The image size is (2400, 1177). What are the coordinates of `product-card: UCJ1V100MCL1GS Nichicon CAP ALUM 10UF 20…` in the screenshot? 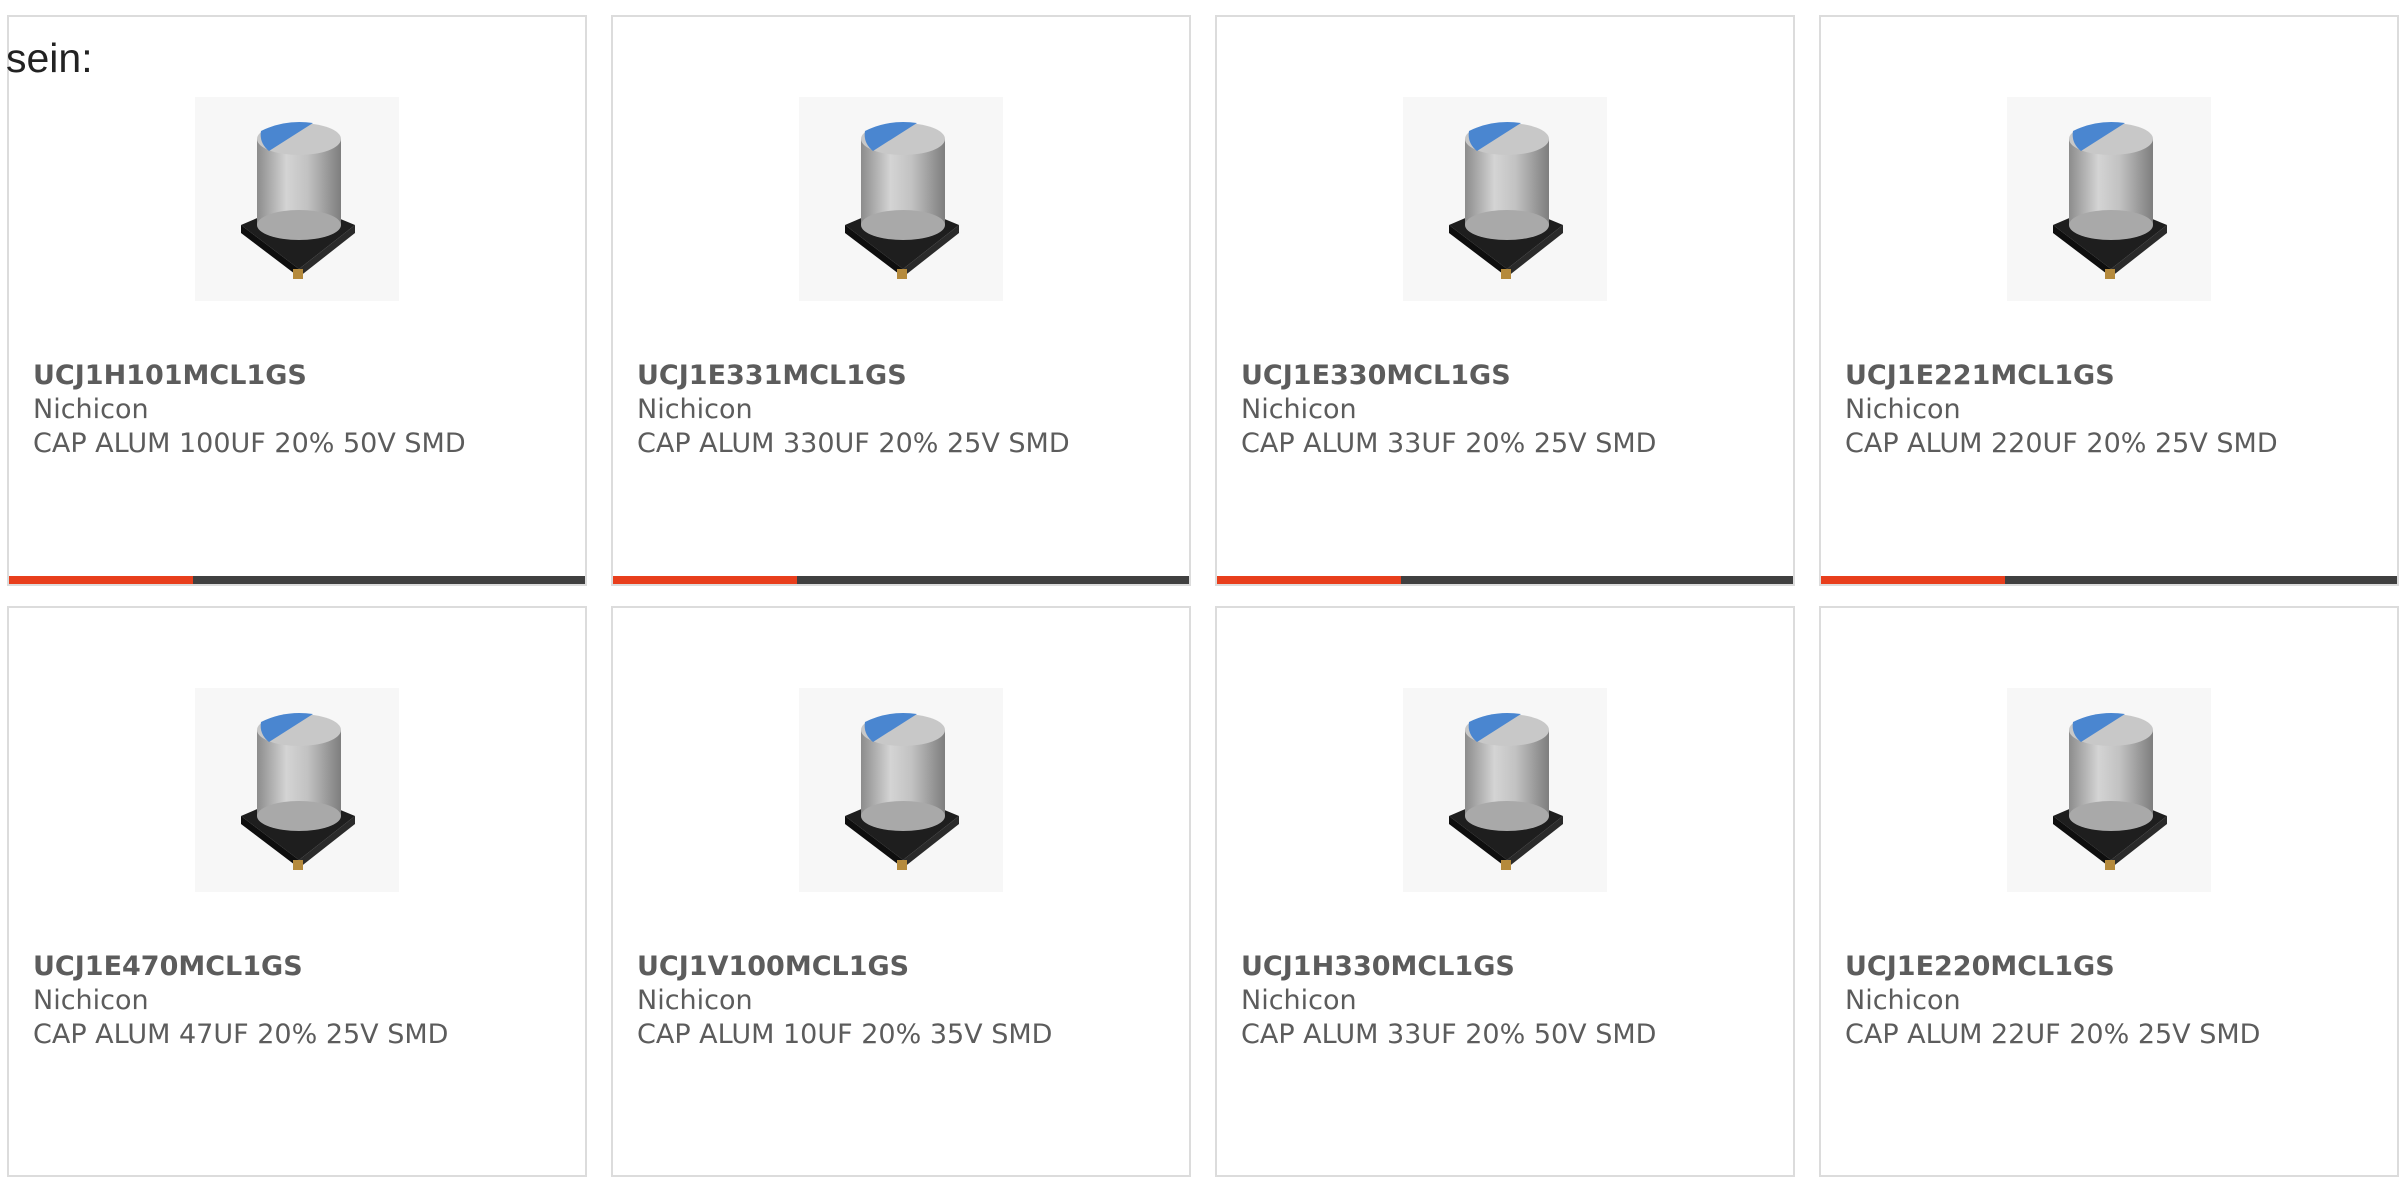 It's located at (901, 891).